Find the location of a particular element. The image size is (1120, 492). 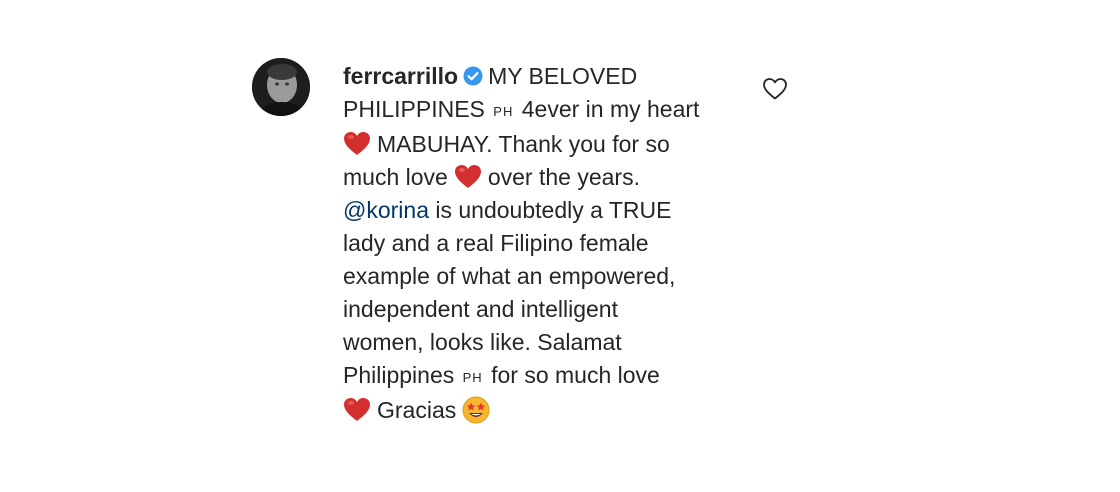

comment-line-5: @korina is undoubtedly a TRUE is located at coordinates (543, 210).